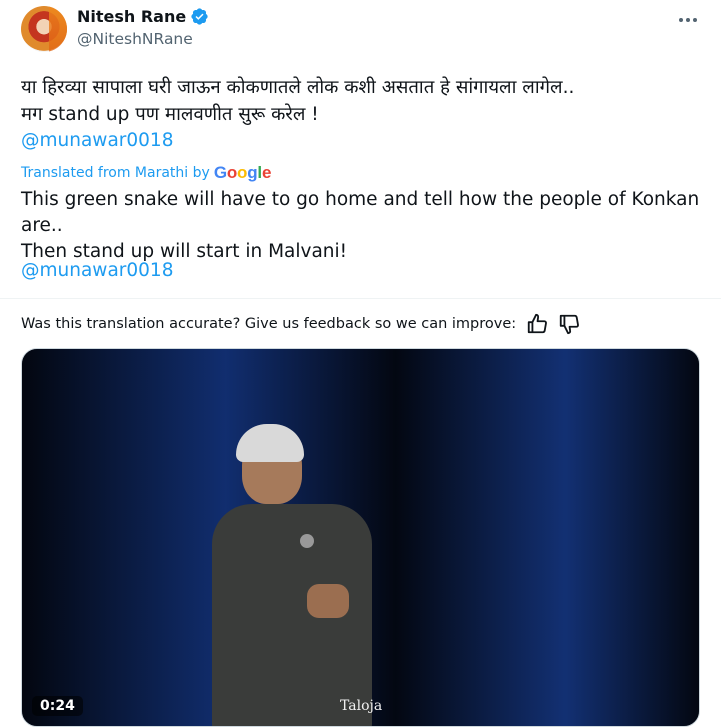 This screenshot has width=721, height=727. I want to click on performer-image, so click(312, 565).